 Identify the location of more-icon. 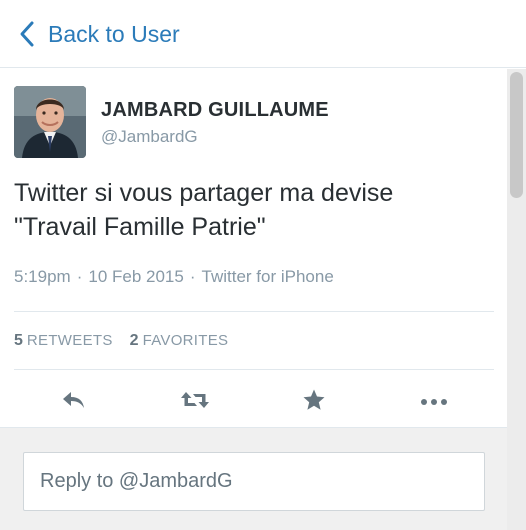
(434, 402).